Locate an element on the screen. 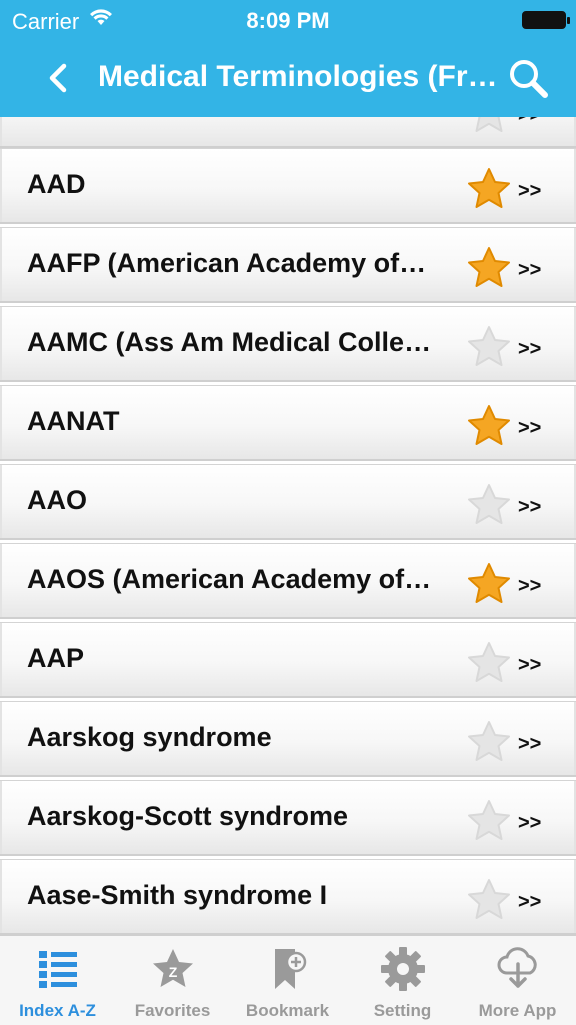 The height and width of the screenshot is (1025, 576). list-item: >> is located at coordinates (288, 132).